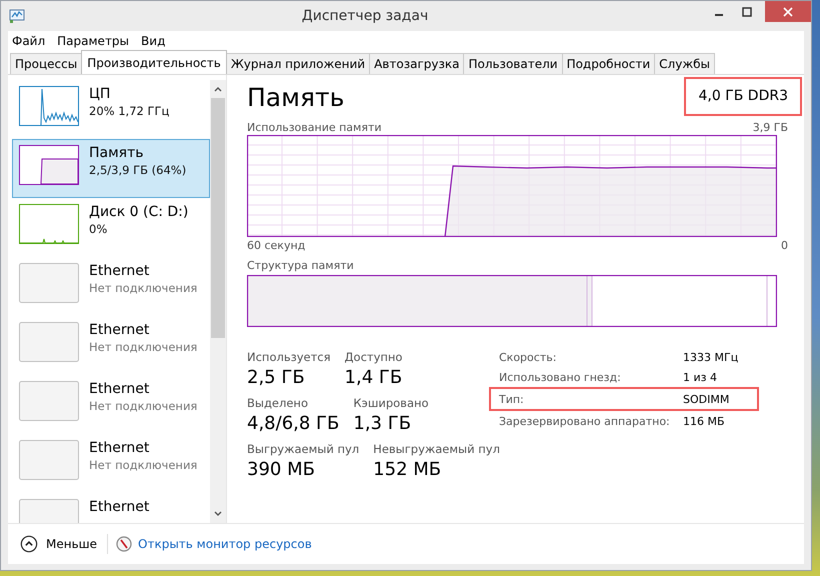  I want to click on spec-label: Использовано гнезд:, so click(560, 377).